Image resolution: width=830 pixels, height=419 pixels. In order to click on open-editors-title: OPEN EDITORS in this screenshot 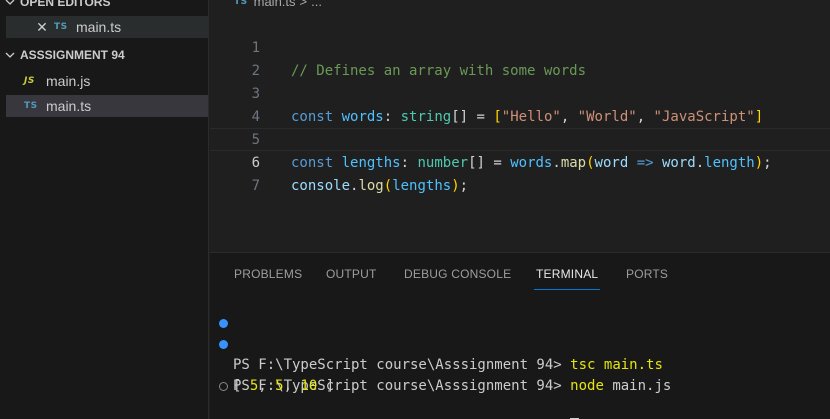, I will do `click(65, 4)`.